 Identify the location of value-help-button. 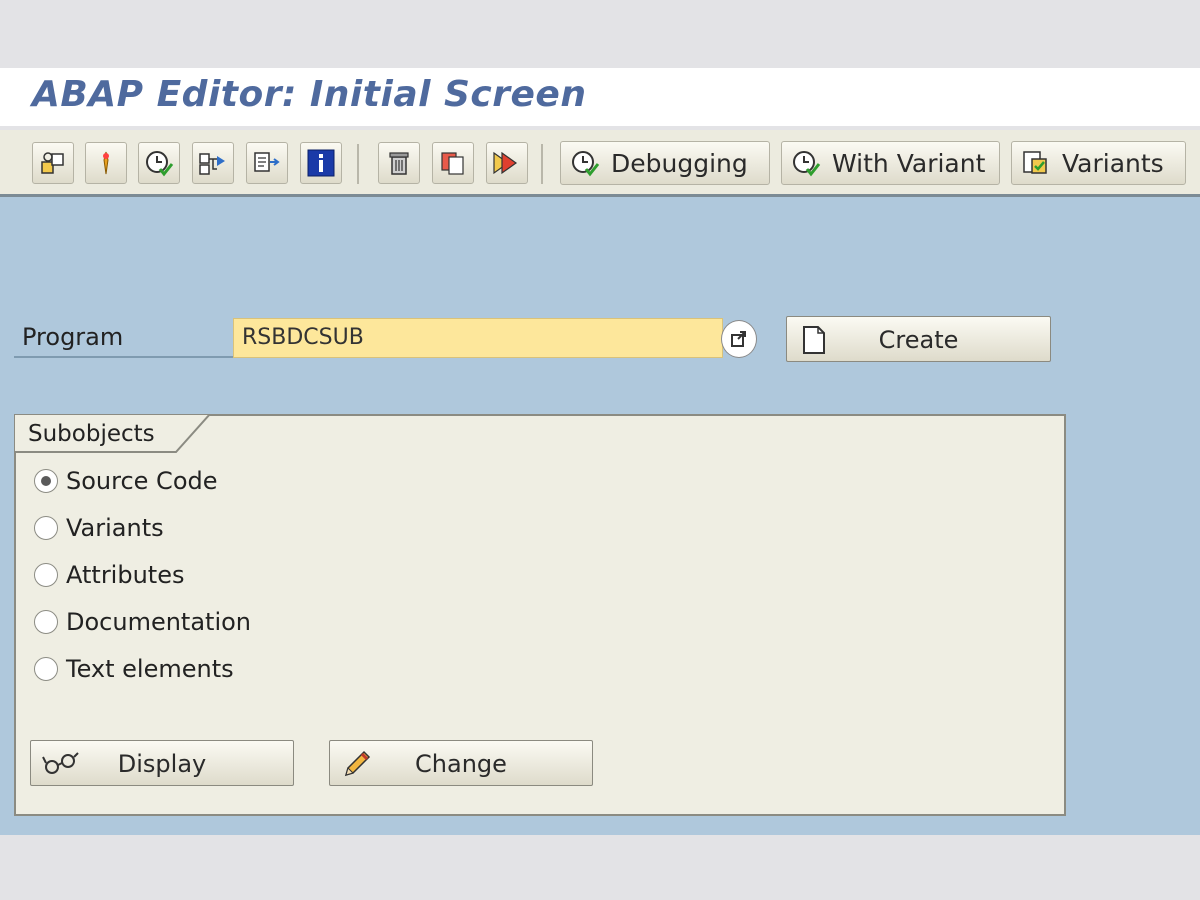
(739, 339).